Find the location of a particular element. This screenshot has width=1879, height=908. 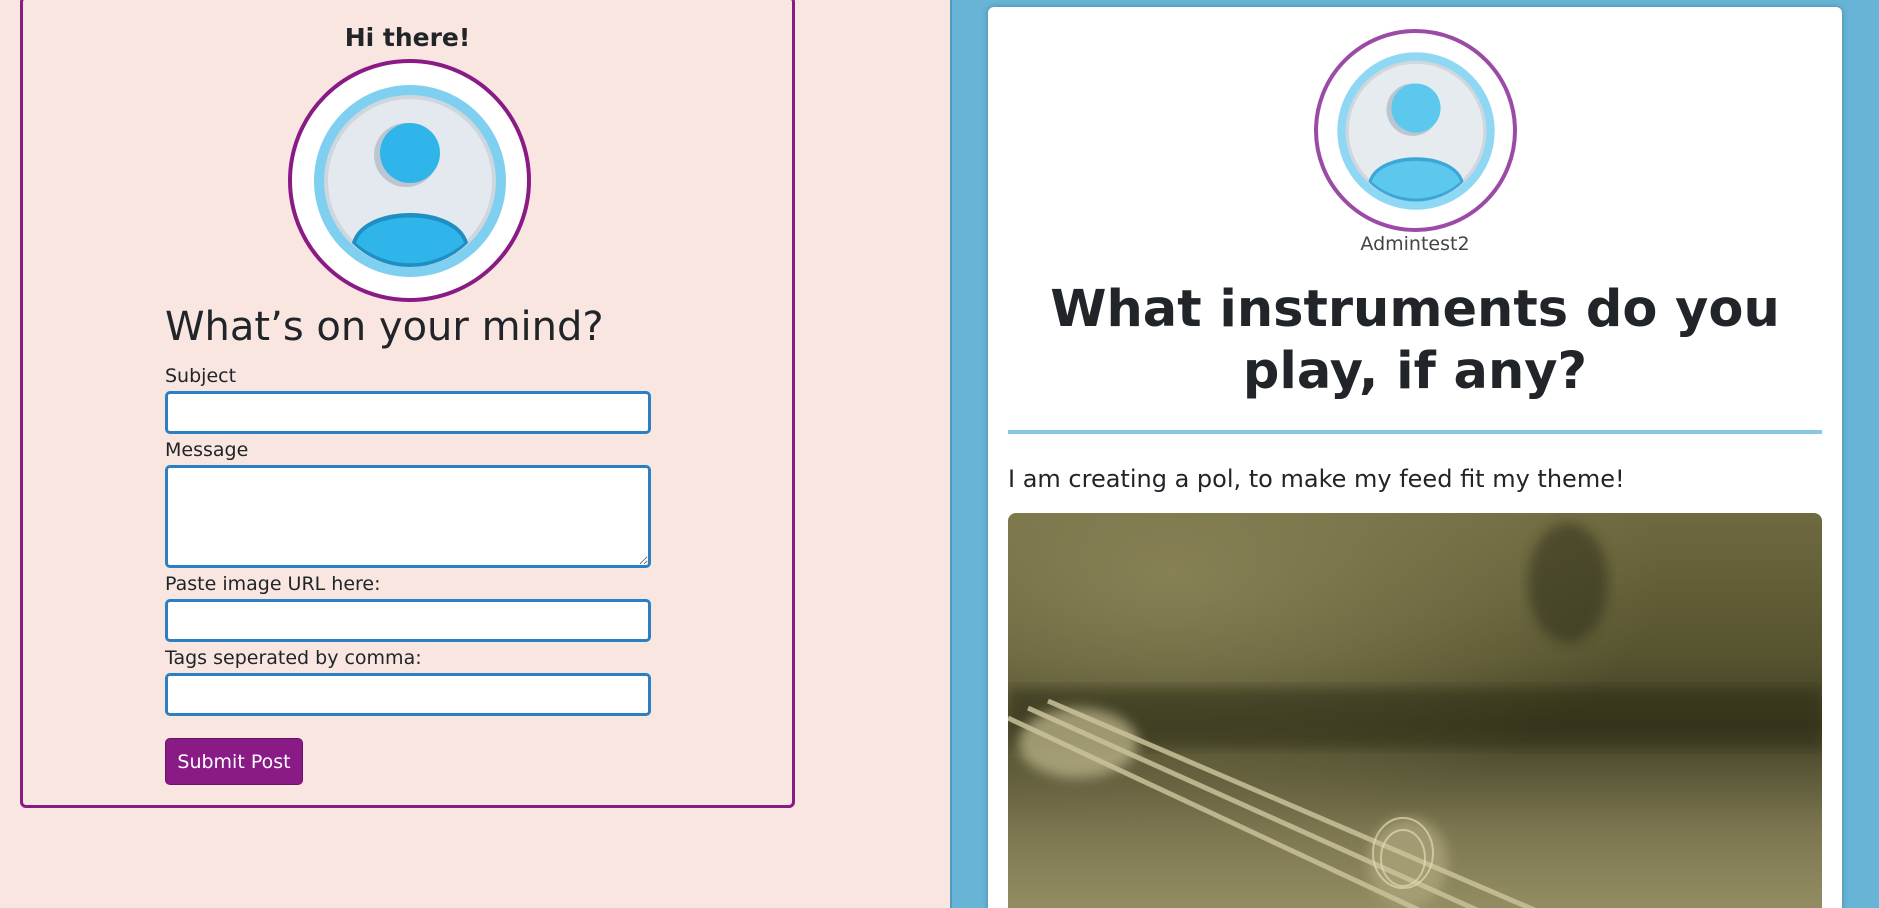

submit-post-button: Submit Post is located at coordinates (234, 761).